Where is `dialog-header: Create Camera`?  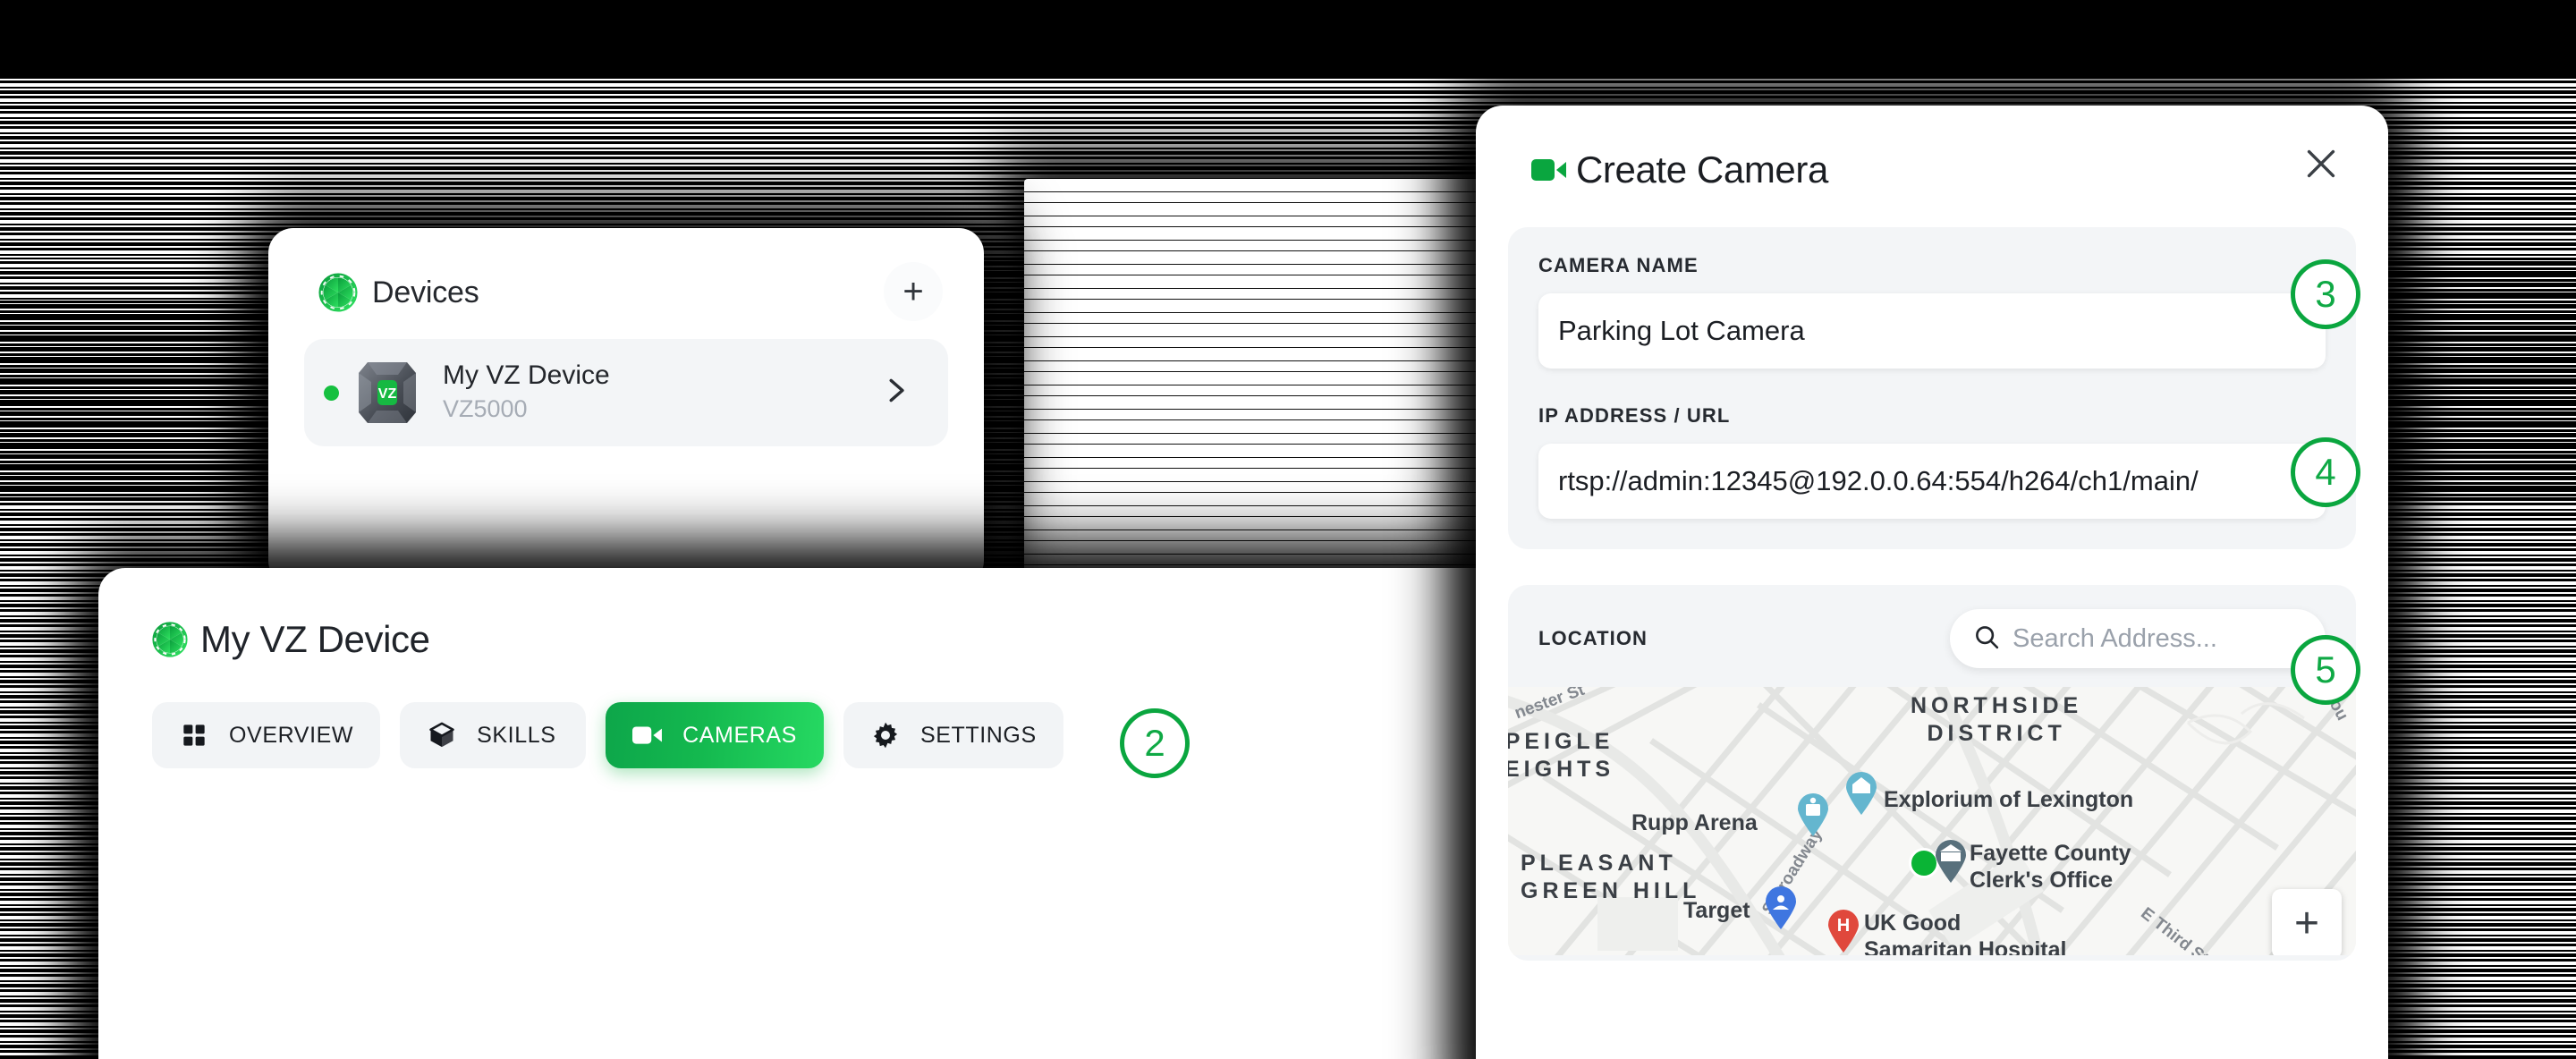
dialog-header: Create Camera is located at coordinates (1932, 148).